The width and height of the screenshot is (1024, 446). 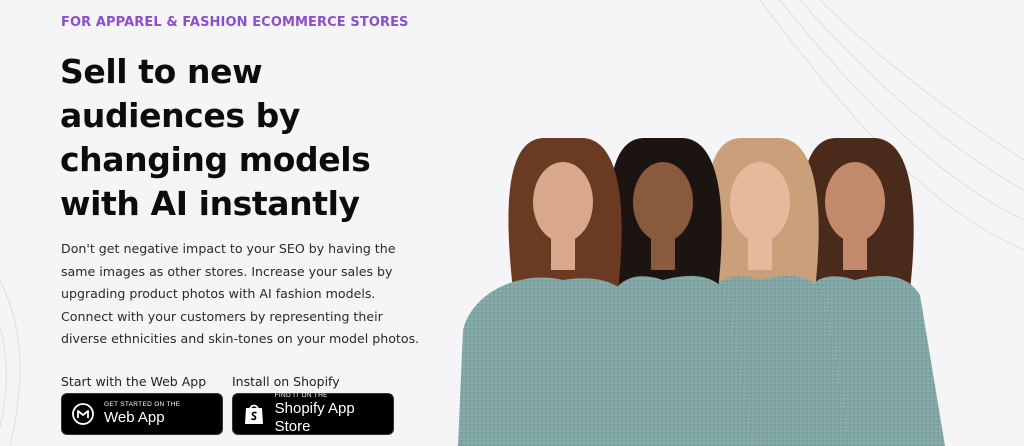 What do you see at coordinates (142, 404) in the screenshot?
I see `web-app-button-small-text: GET STARTED ON THE` at bounding box center [142, 404].